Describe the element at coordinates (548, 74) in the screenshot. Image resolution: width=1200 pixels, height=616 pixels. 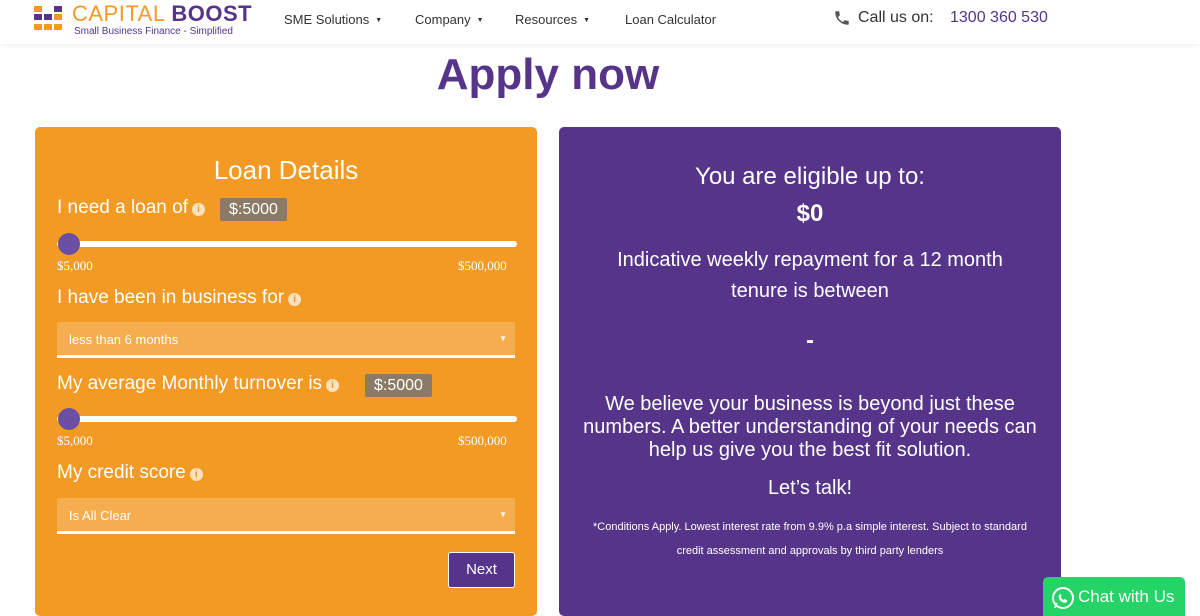
I see `page-title: Apply now` at that location.